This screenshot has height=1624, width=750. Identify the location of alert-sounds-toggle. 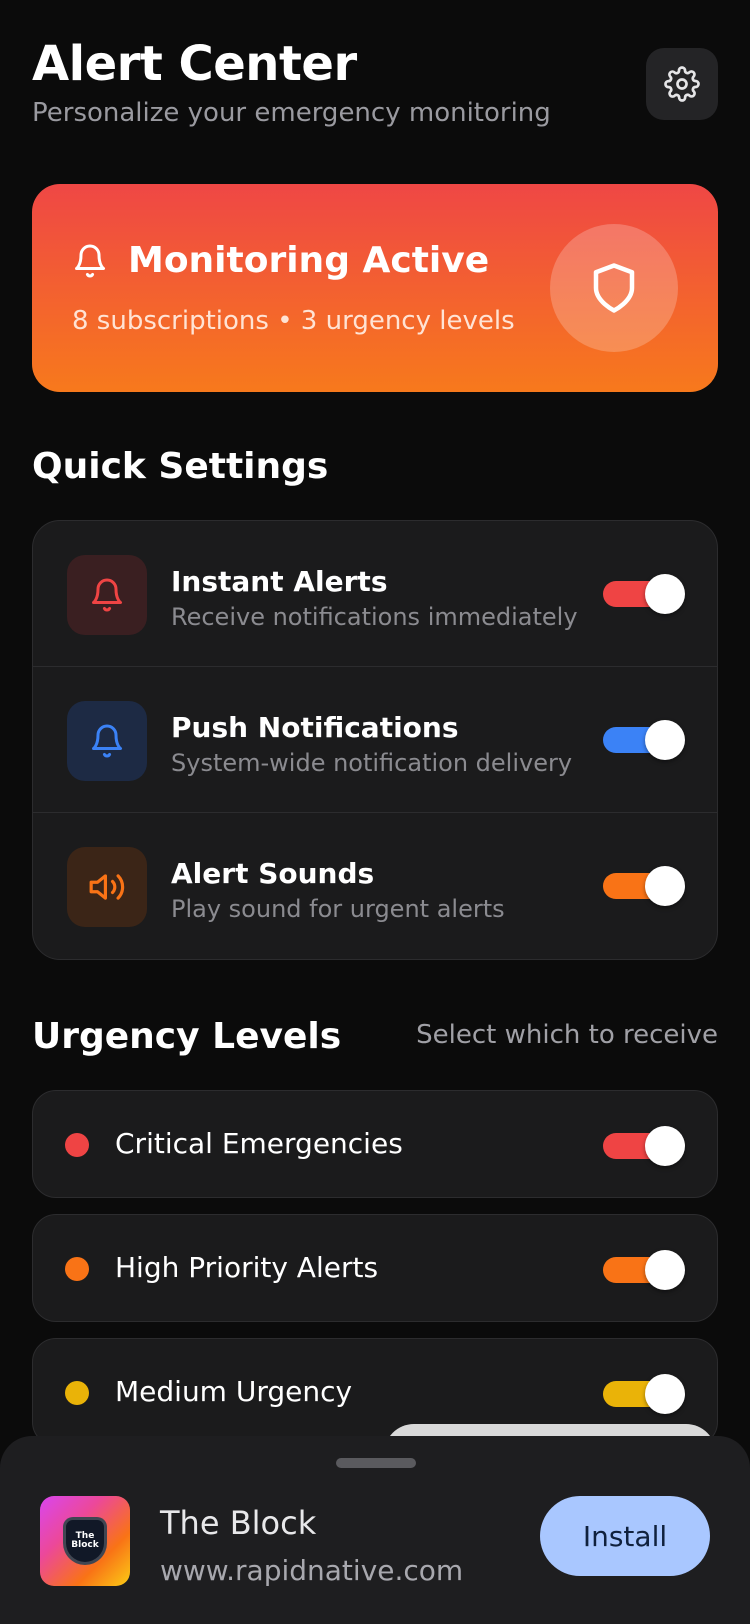
(644, 886).